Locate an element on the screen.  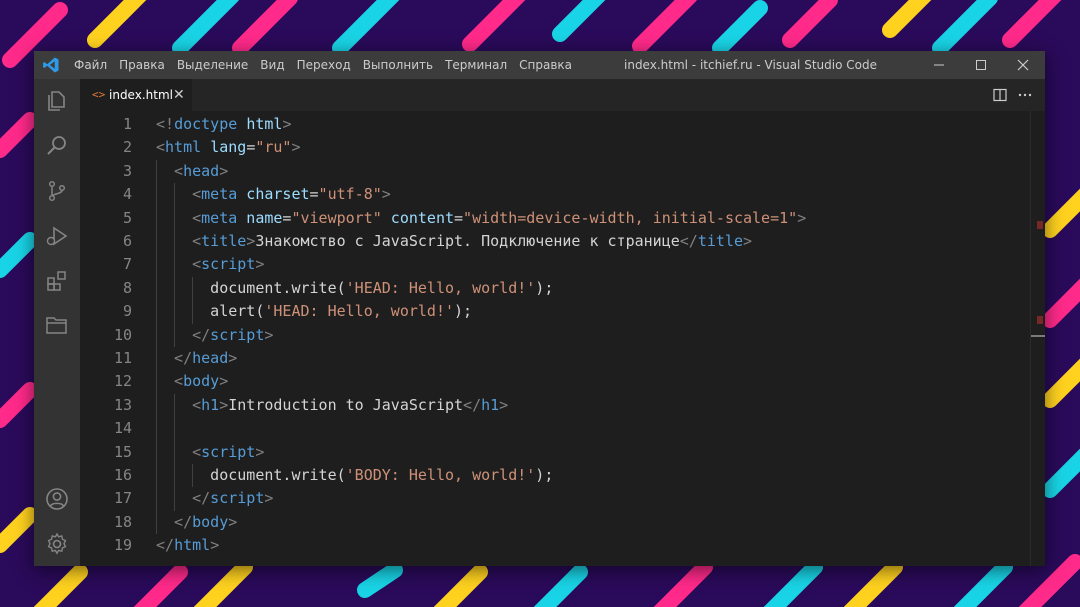
overview-ruler is located at coordinates (1037, 338).